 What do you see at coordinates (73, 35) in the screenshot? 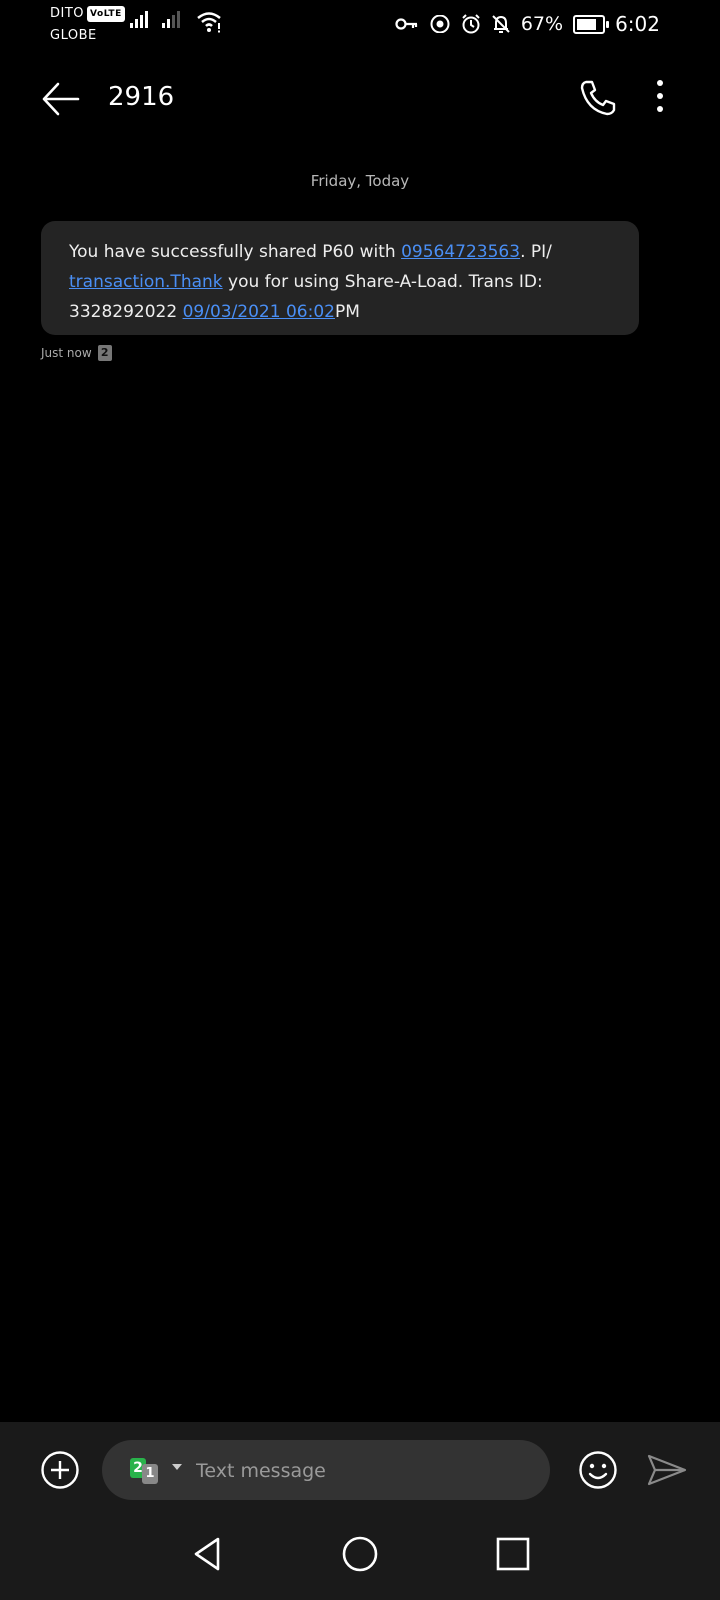
I see `carrier-2-name: GLOBE` at bounding box center [73, 35].